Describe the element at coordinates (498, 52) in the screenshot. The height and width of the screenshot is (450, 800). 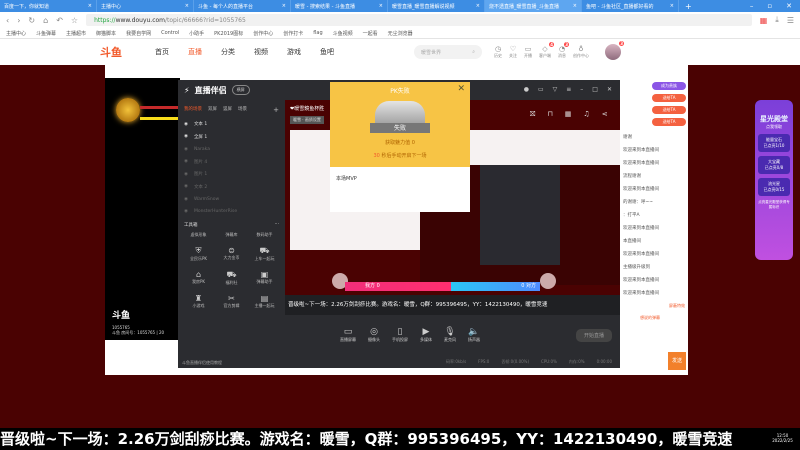
I see `history-button: ◷ 历史` at that location.